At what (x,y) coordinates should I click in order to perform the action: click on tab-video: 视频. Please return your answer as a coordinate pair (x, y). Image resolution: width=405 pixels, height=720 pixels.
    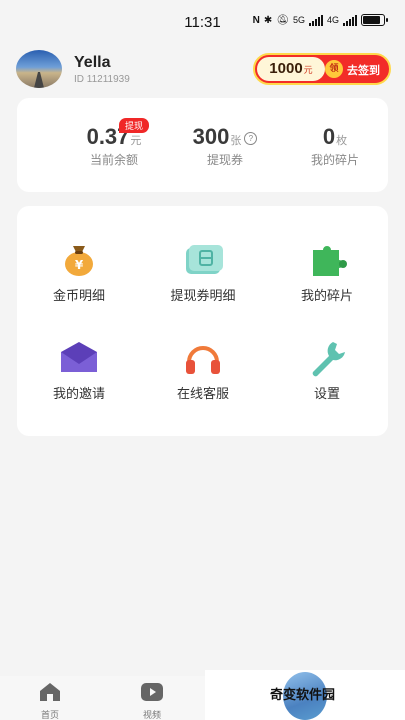
    Looking at the image, I should click on (152, 700).